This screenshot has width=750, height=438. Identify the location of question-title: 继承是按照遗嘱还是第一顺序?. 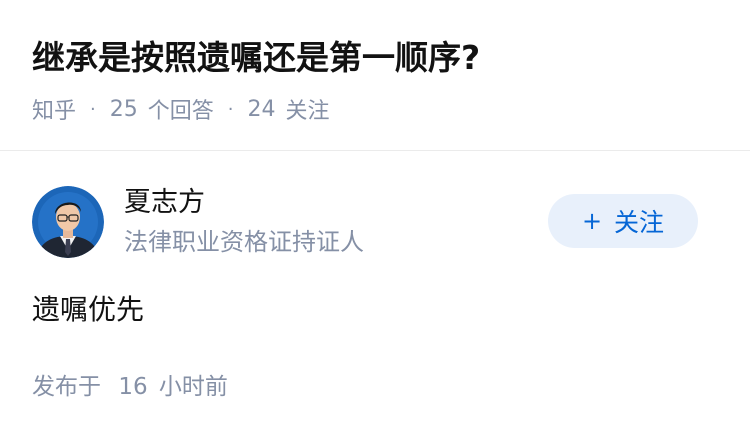
(256, 58).